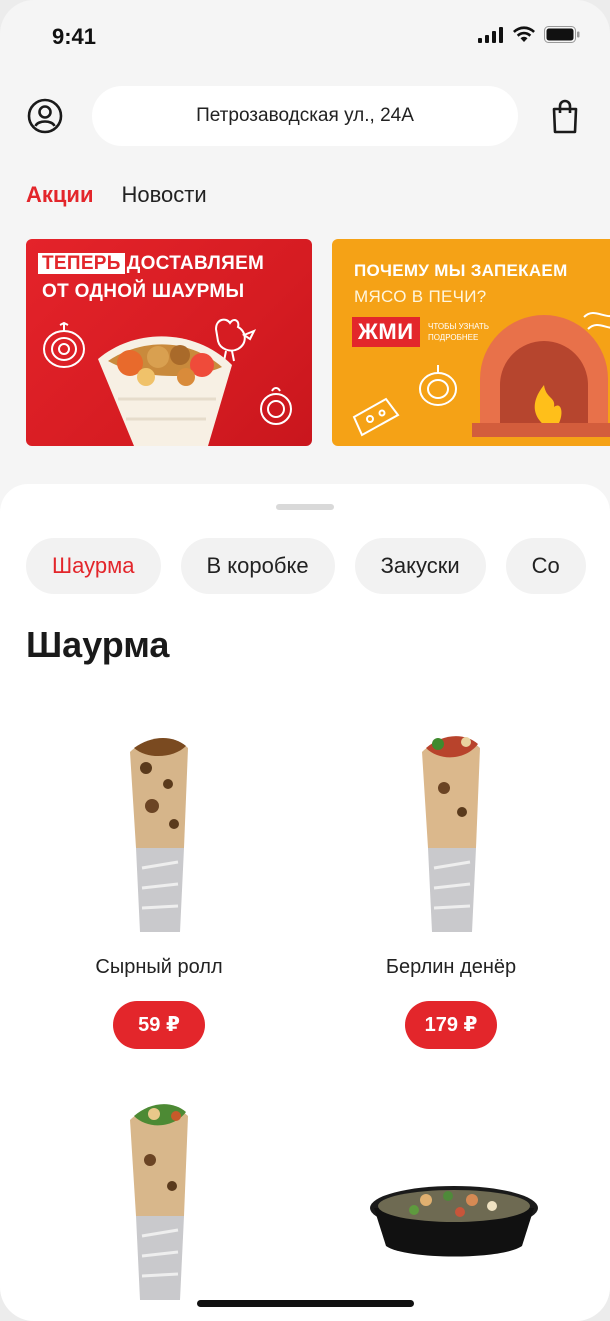 This screenshot has width=610, height=1321. I want to click on price-button: 59 ₽, so click(159, 1025).